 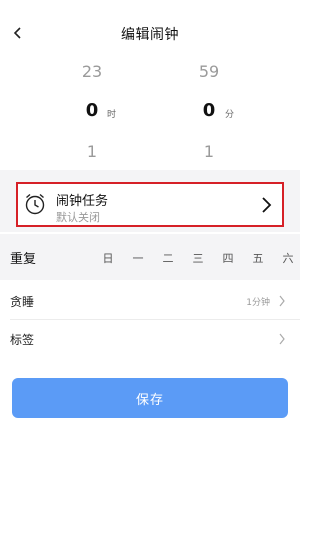 What do you see at coordinates (258, 303) in the screenshot?
I see `snooze-value: 1分钟` at bounding box center [258, 303].